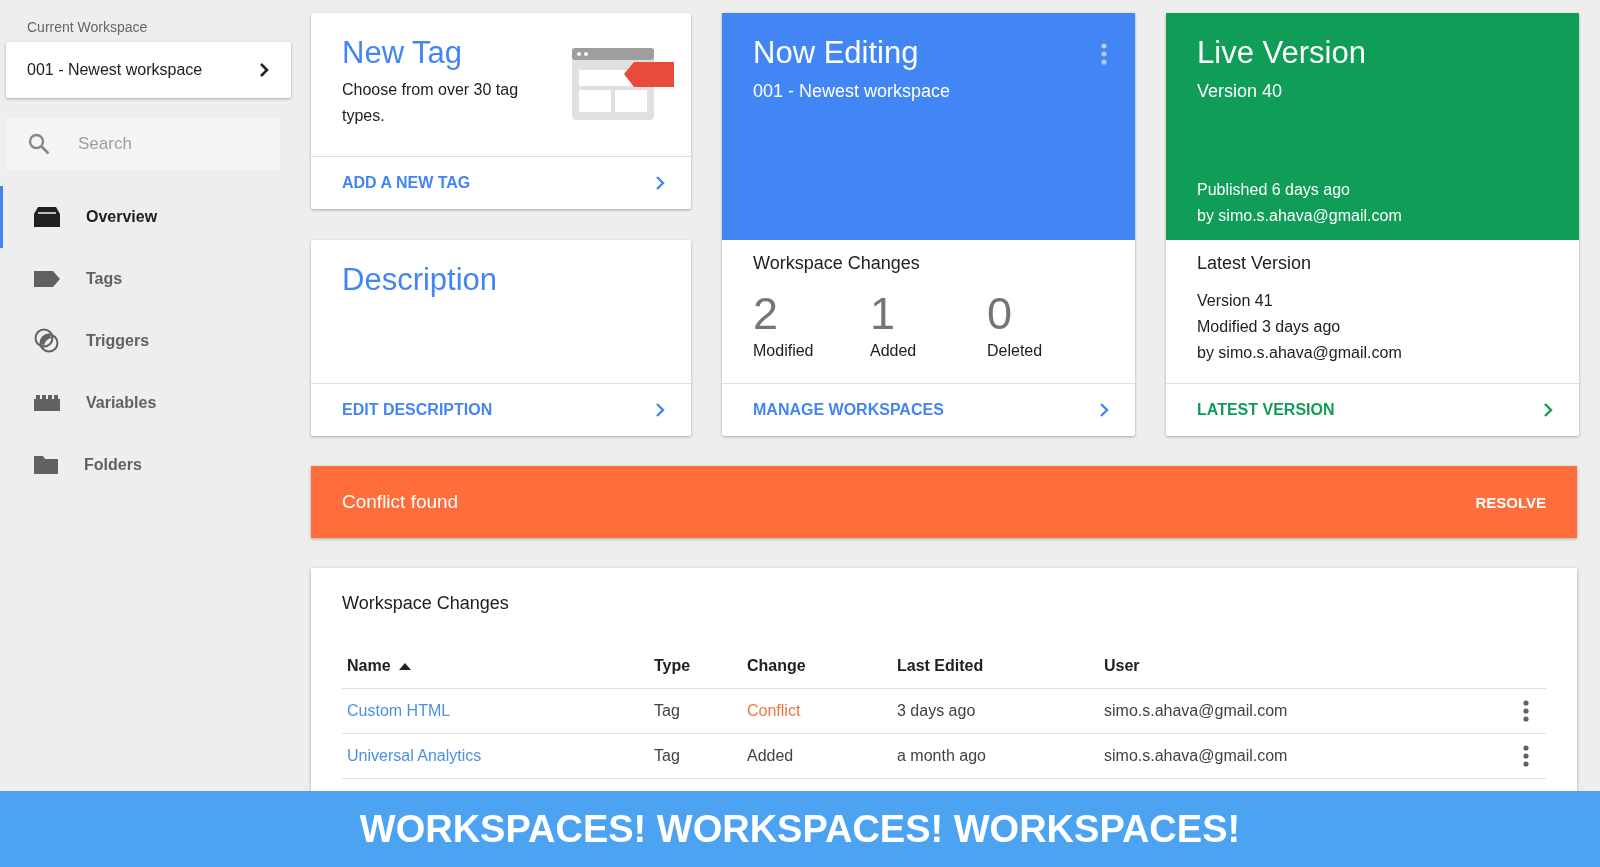  What do you see at coordinates (501, 183) in the screenshot?
I see `add-new-tag-link: ADD A NEW TAG` at bounding box center [501, 183].